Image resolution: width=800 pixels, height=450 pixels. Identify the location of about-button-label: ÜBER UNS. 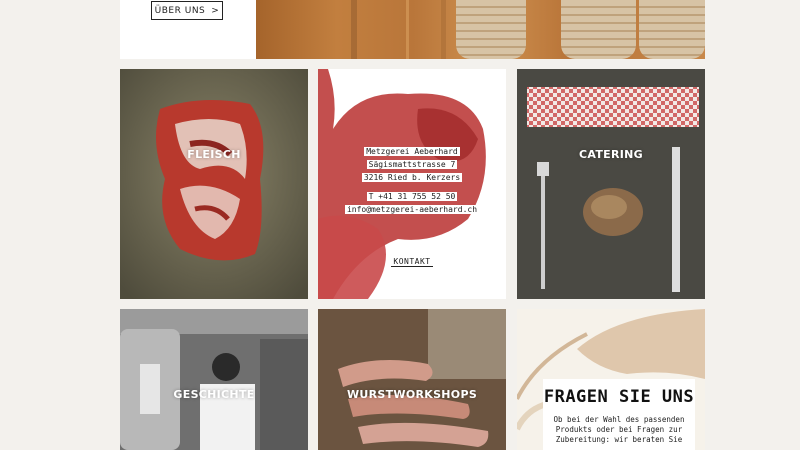
(180, 10).